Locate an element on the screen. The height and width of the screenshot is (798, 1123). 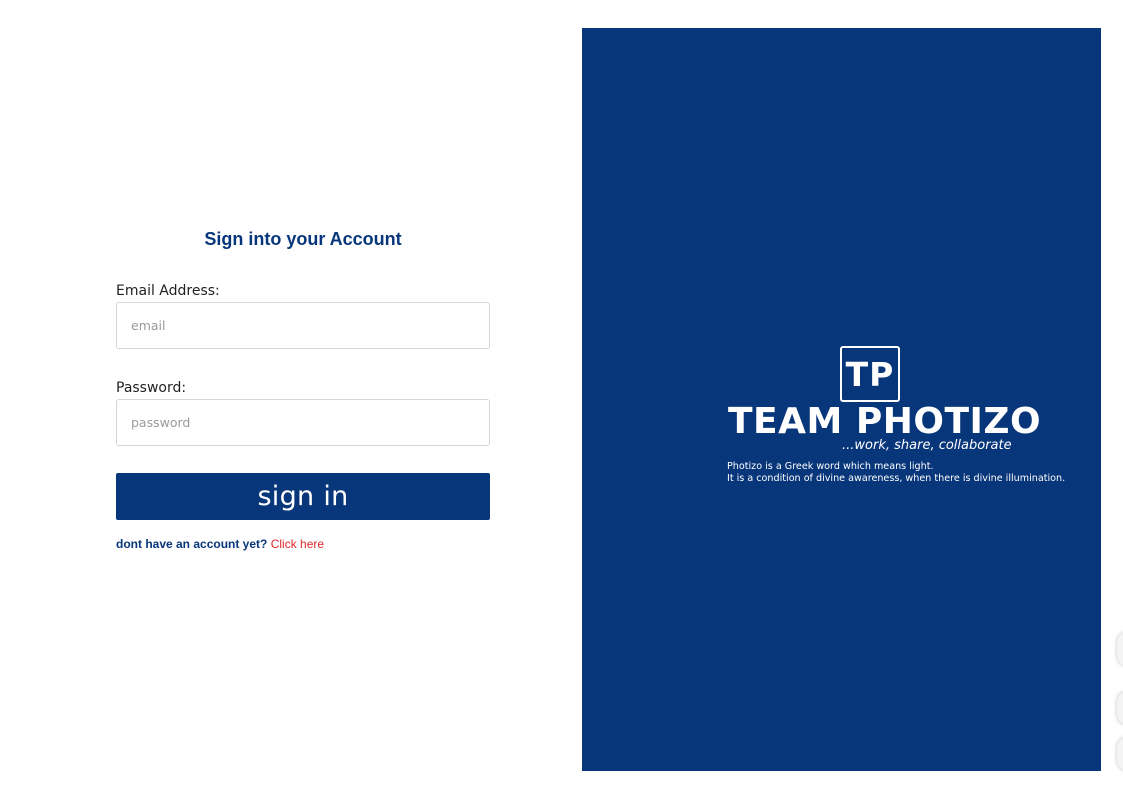
form-title: Sign into your Account is located at coordinates (303, 239).